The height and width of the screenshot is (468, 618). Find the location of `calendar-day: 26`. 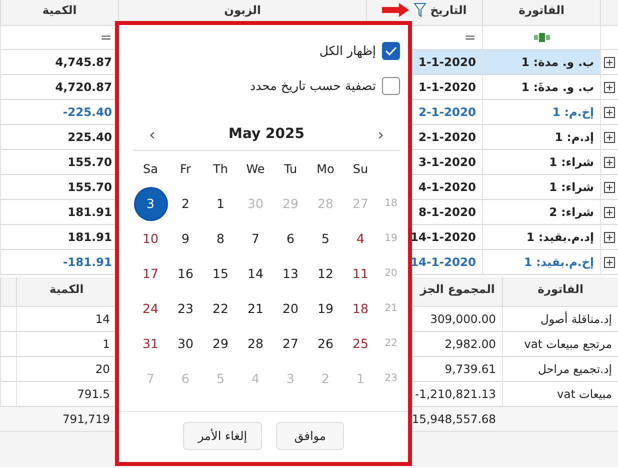

calendar-day: 26 is located at coordinates (326, 344).